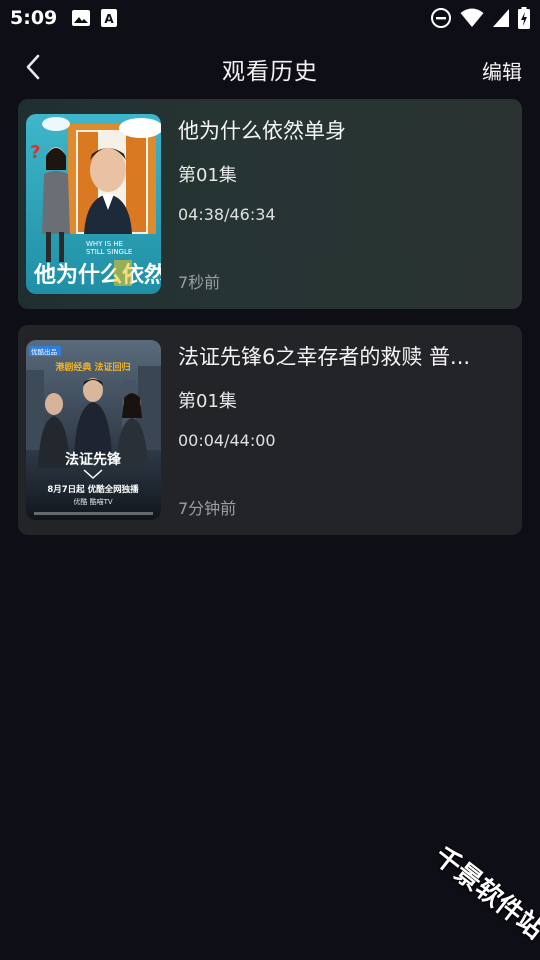 This screenshot has height=960, width=540. I want to click on do-not-disturb-icon, so click(441, 18).